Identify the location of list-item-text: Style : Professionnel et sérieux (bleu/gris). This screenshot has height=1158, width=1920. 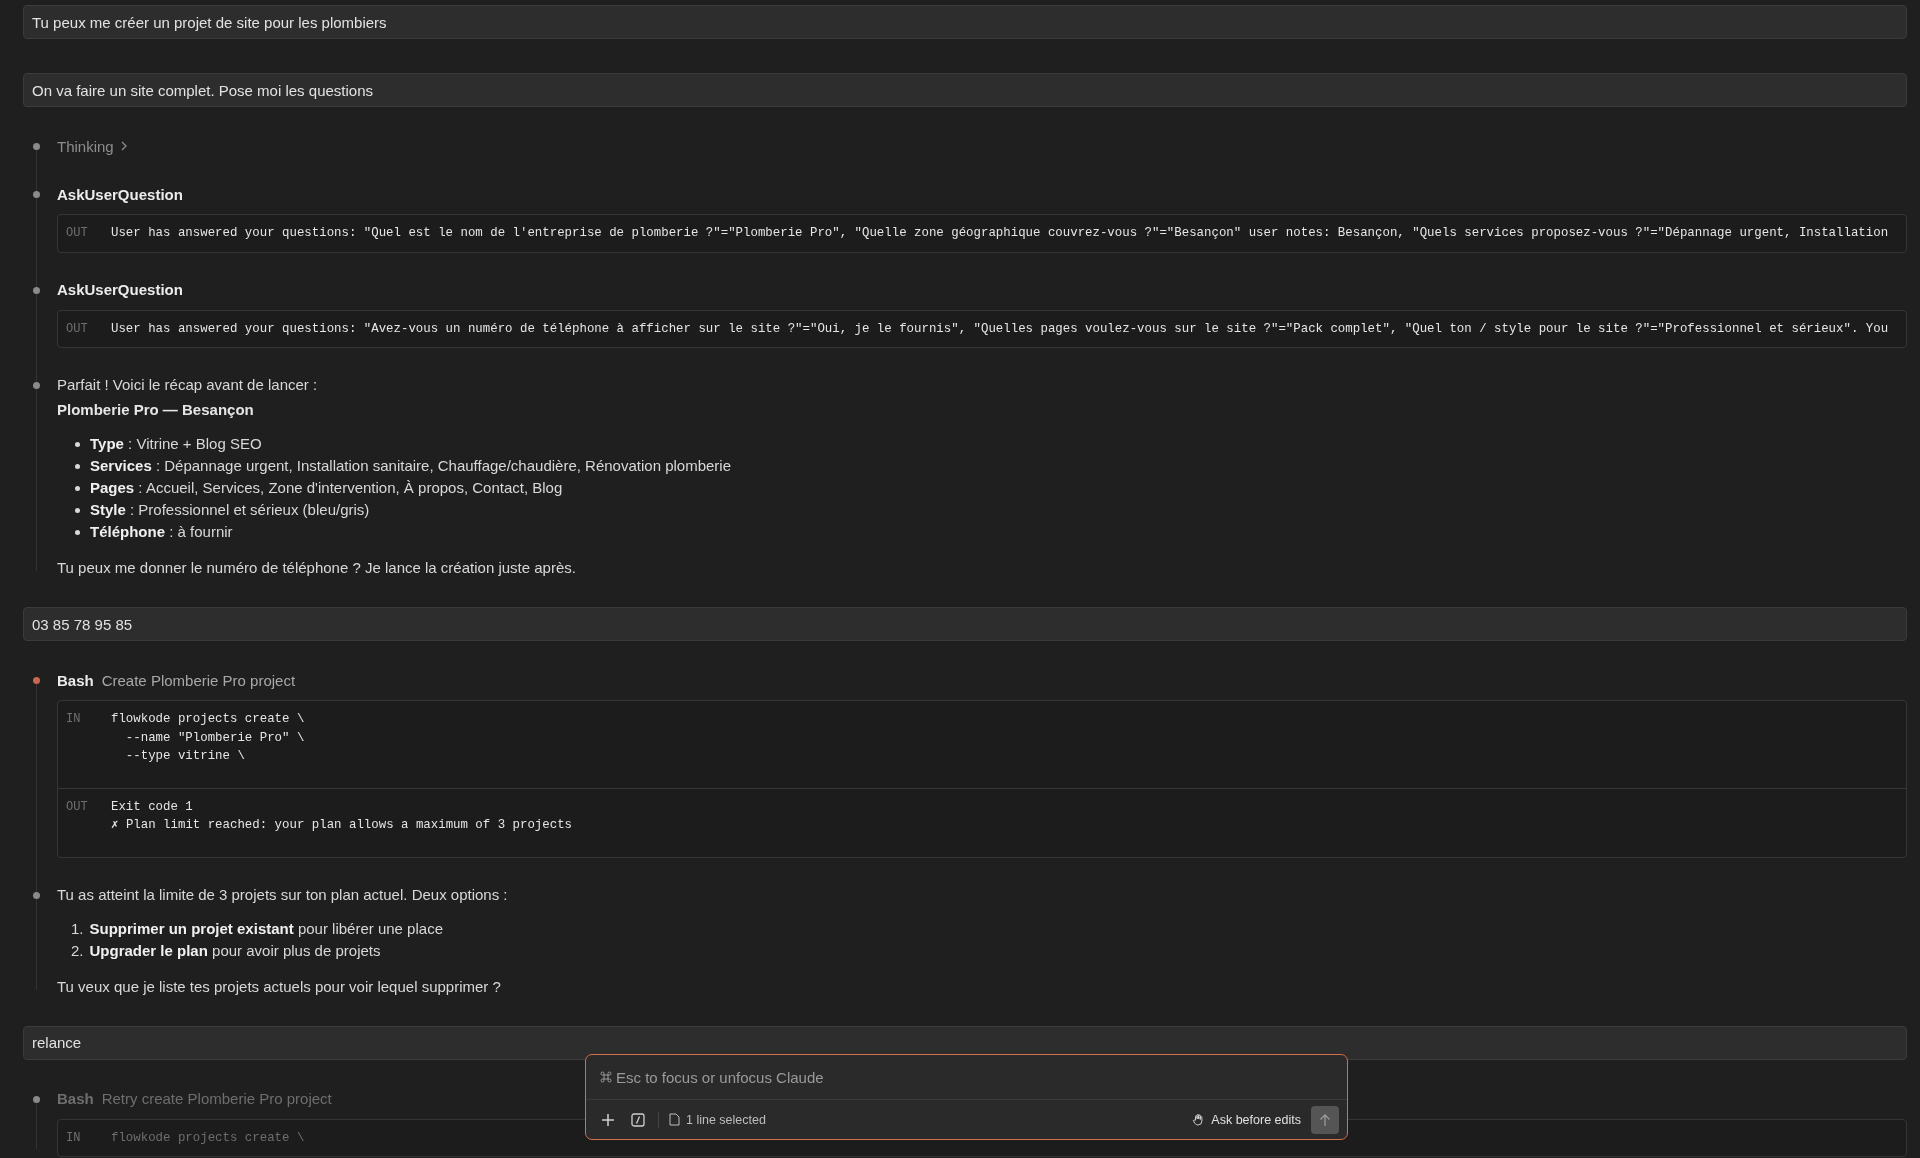
(230, 510).